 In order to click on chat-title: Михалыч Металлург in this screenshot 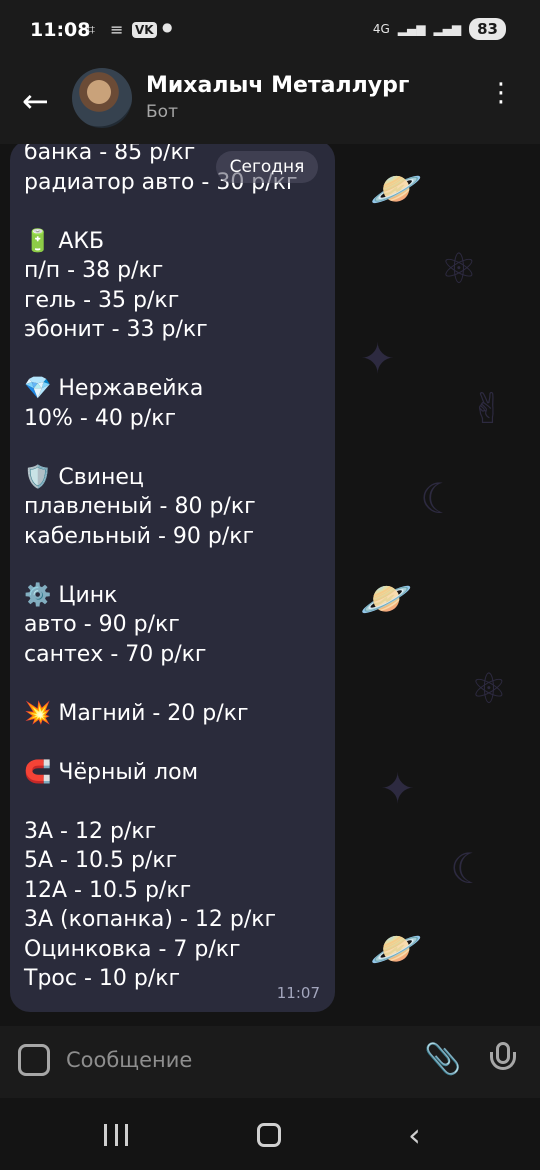, I will do `click(277, 85)`.